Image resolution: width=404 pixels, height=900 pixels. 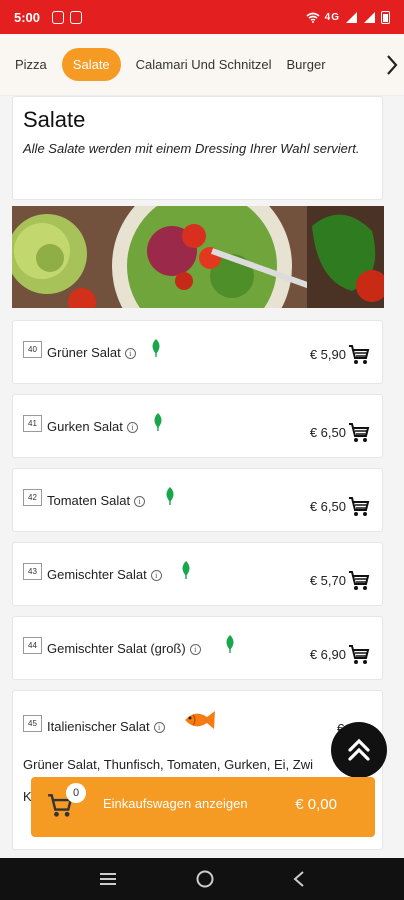 What do you see at coordinates (97, 574) in the screenshot?
I see `item-name-text: Gemischter Salat` at bounding box center [97, 574].